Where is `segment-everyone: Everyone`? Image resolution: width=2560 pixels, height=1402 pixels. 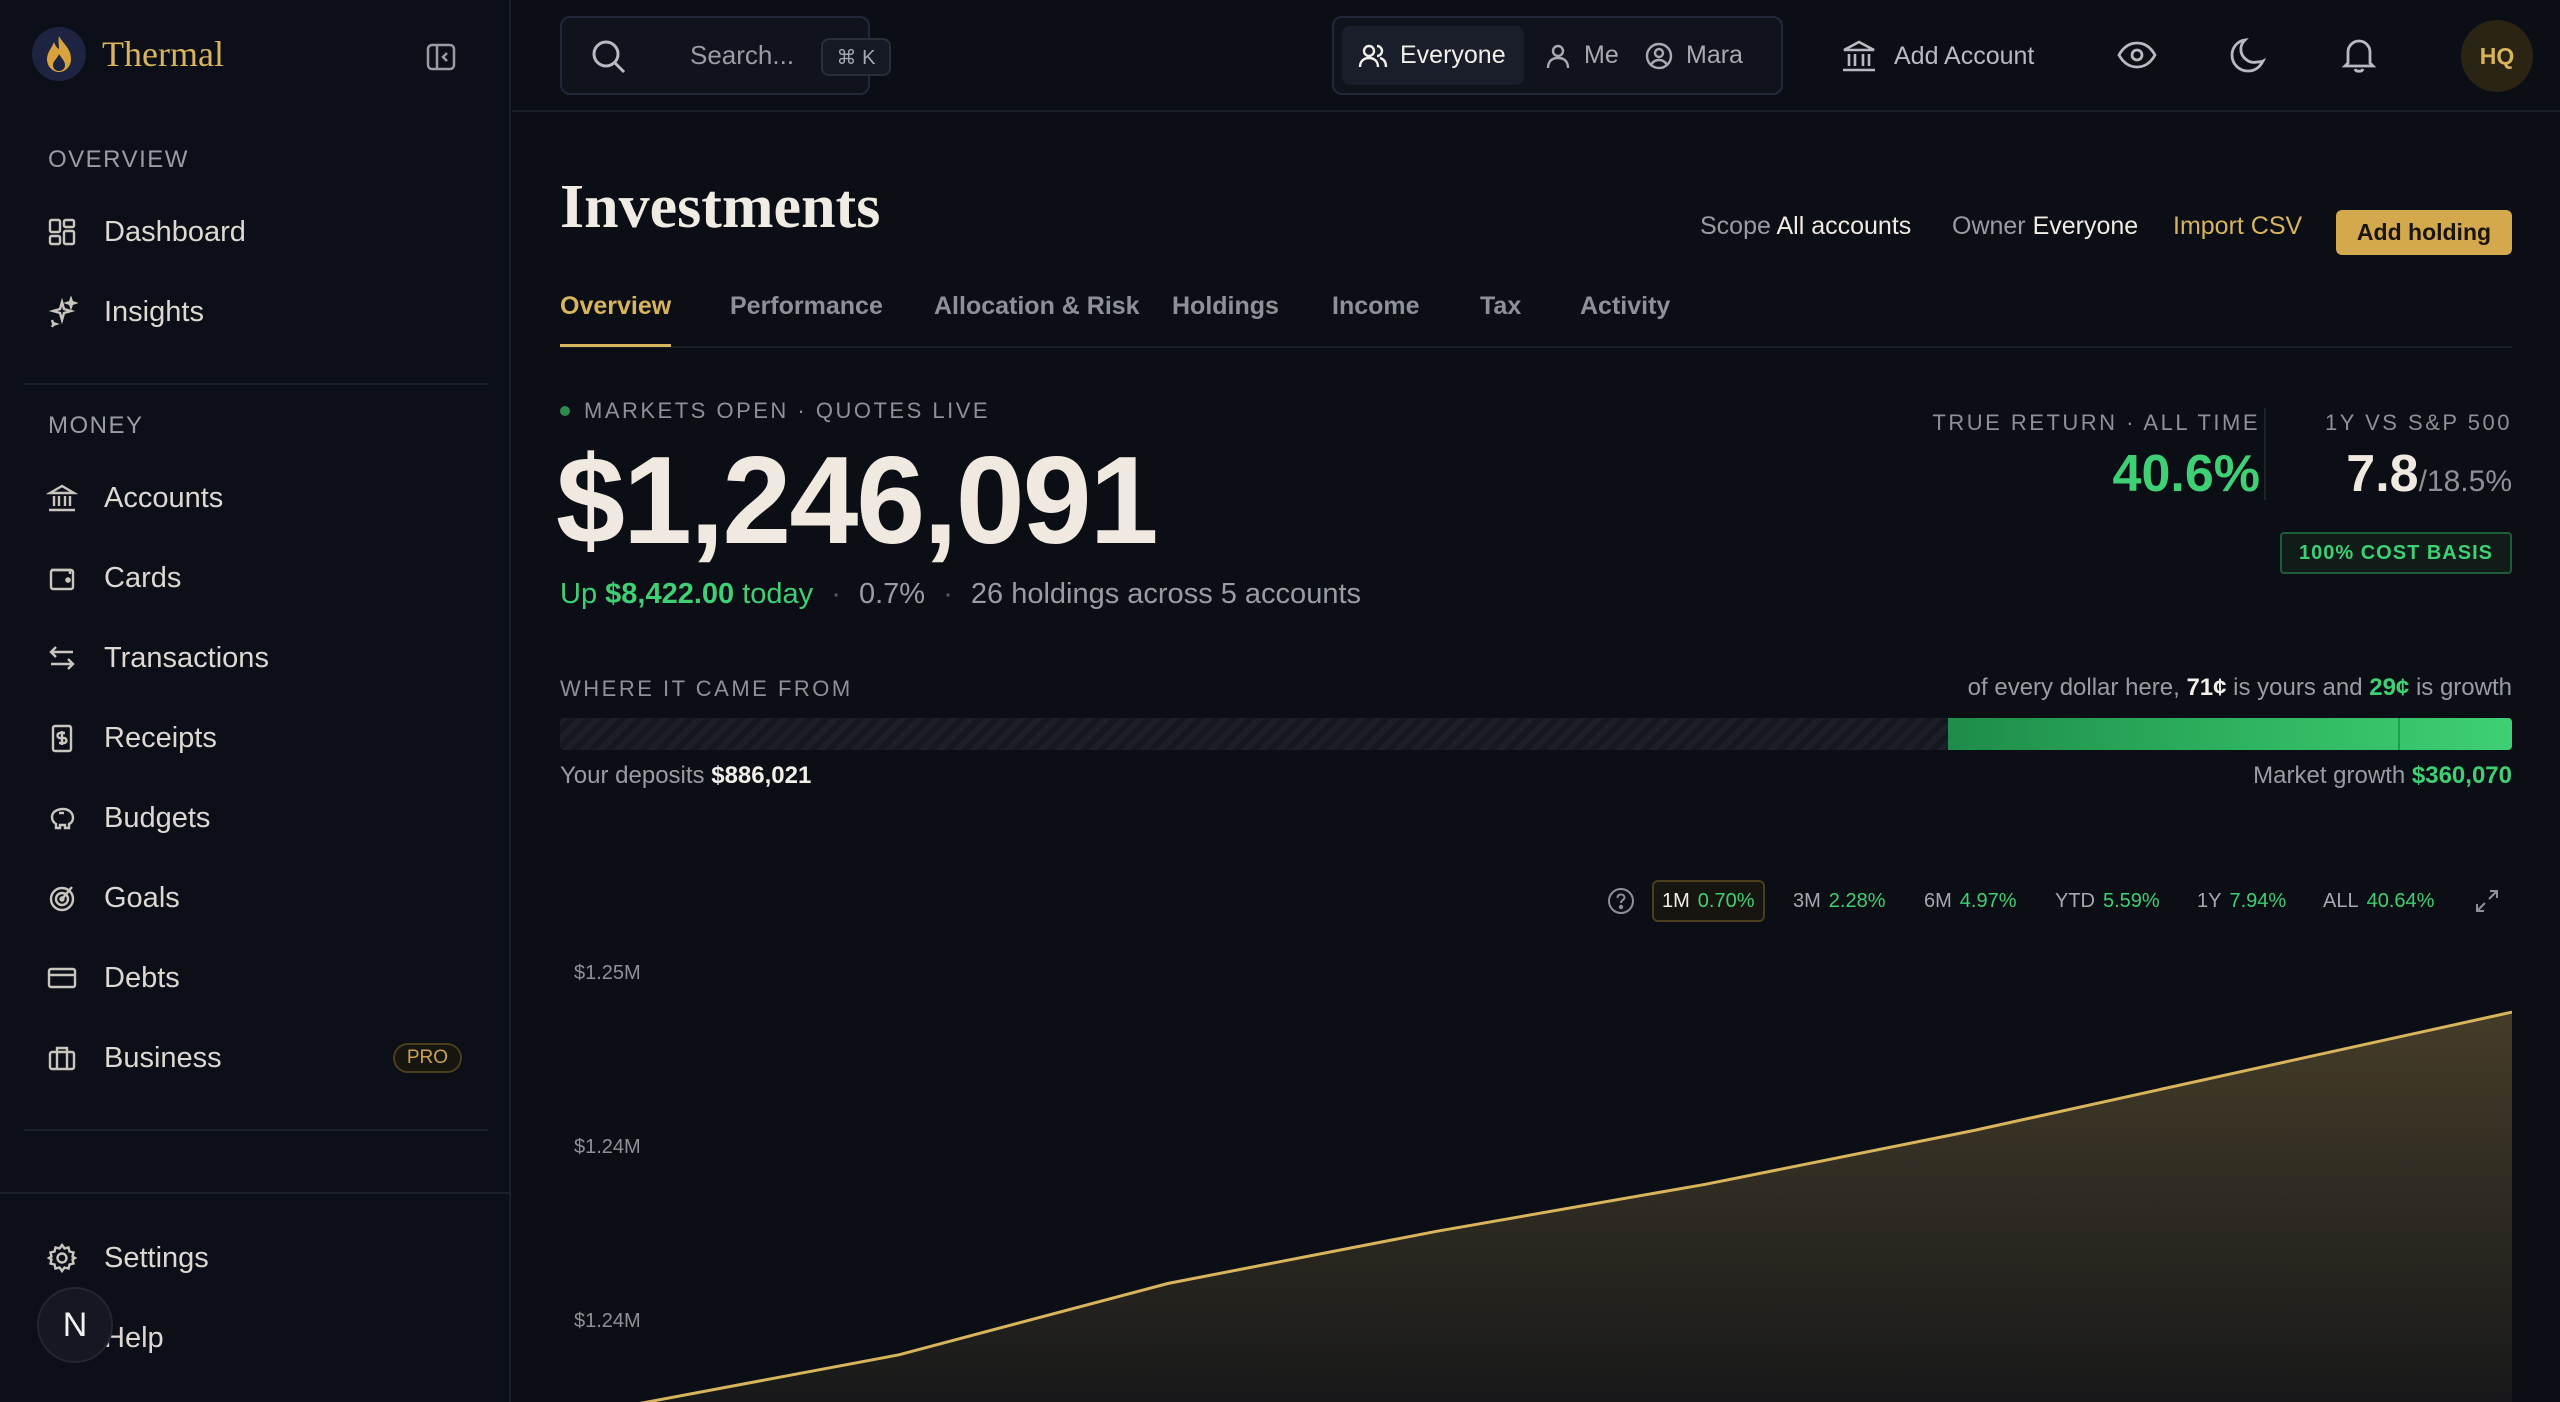 segment-everyone: Everyone is located at coordinates (1433, 55).